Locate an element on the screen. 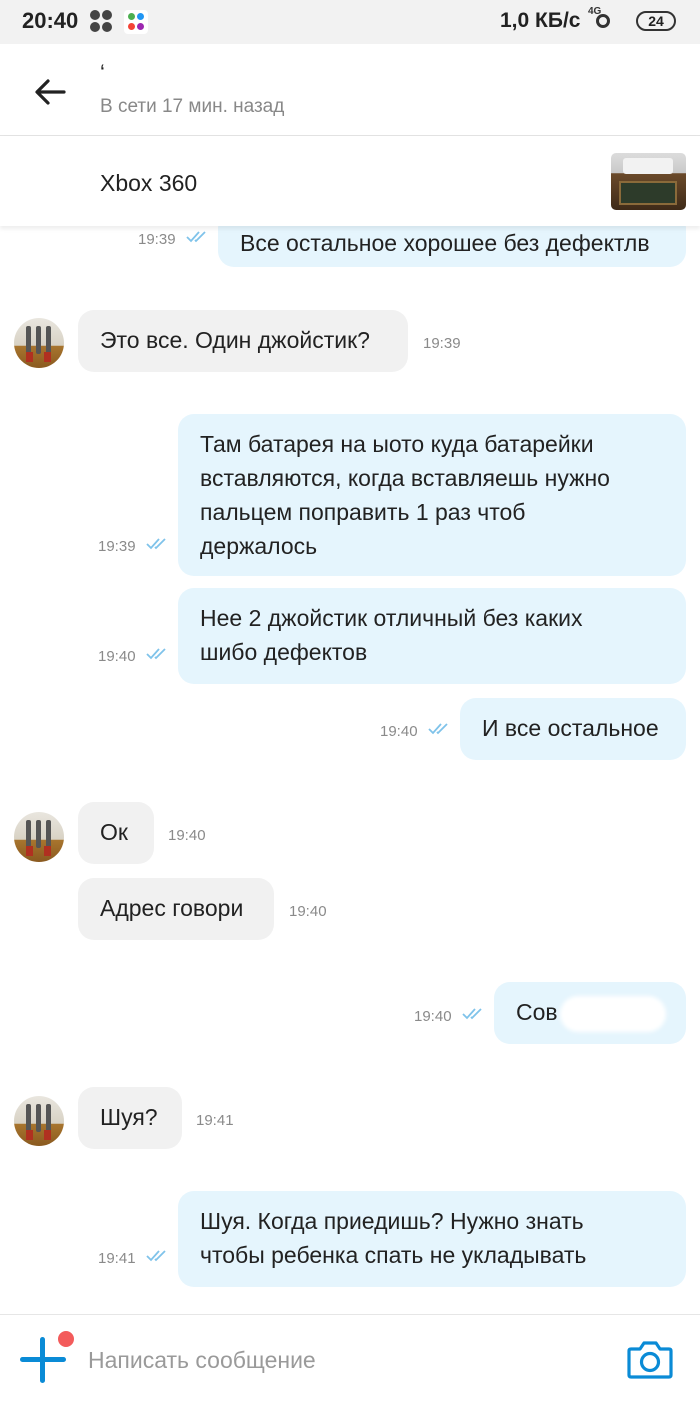 The image size is (700, 1401). message-bubble: Ок is located at coordinates (116, 833).